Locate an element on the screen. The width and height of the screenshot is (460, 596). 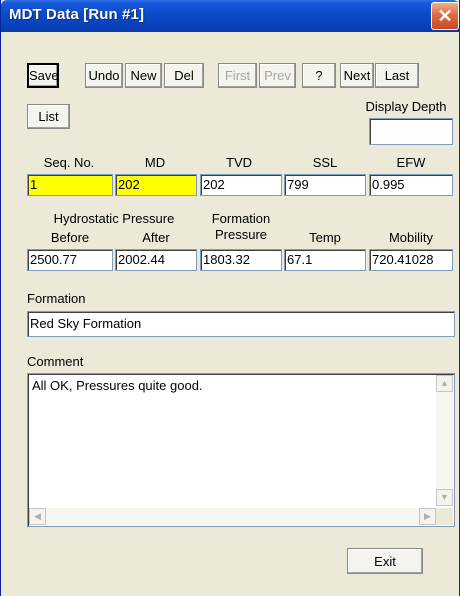
mobility-field: 720.41028 is located at coordinates (411, 260).